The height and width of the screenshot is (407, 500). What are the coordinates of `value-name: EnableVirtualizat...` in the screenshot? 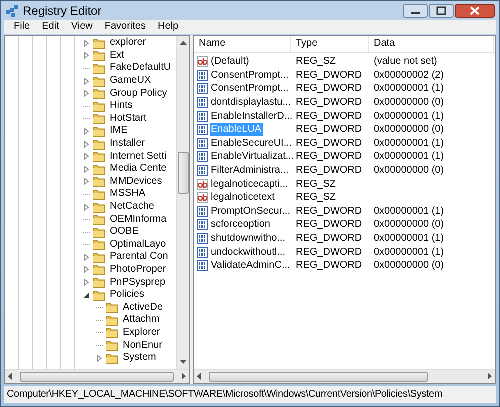 It's located at (253, 157).